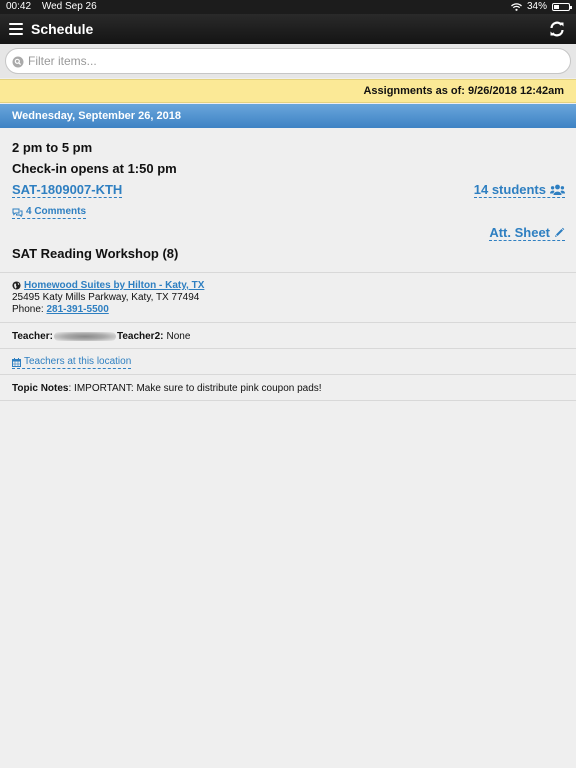 This screenshot has height=768, width=576. I want to click on status-date: Wed Sep 26, so click(69, 6).